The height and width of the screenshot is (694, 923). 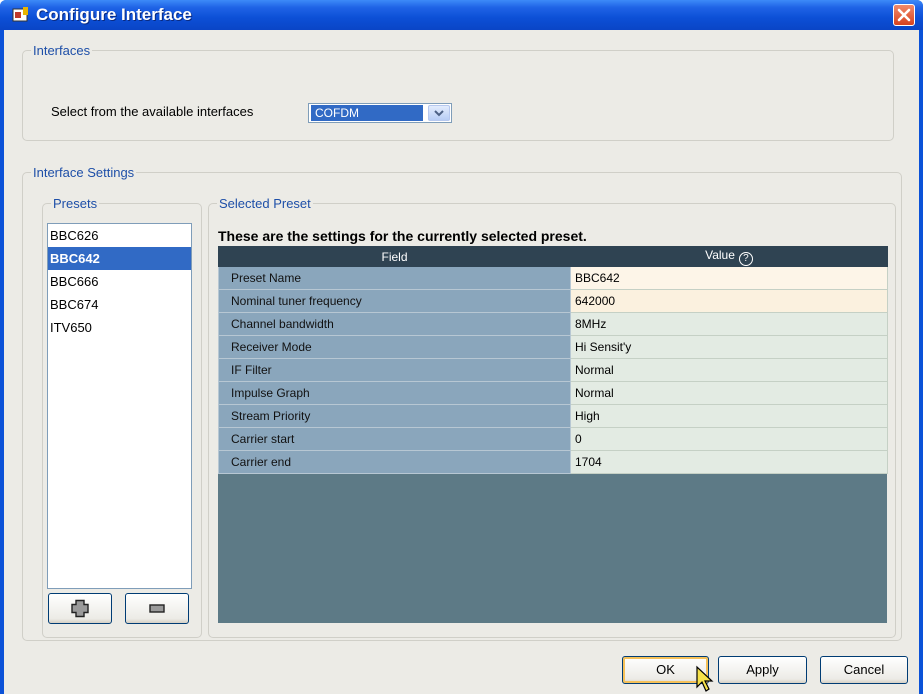 What do you see at coordinates (119, 304) in the screenshot?
I see `preset-list-item: BBC674` at bounding box center [119, 304].